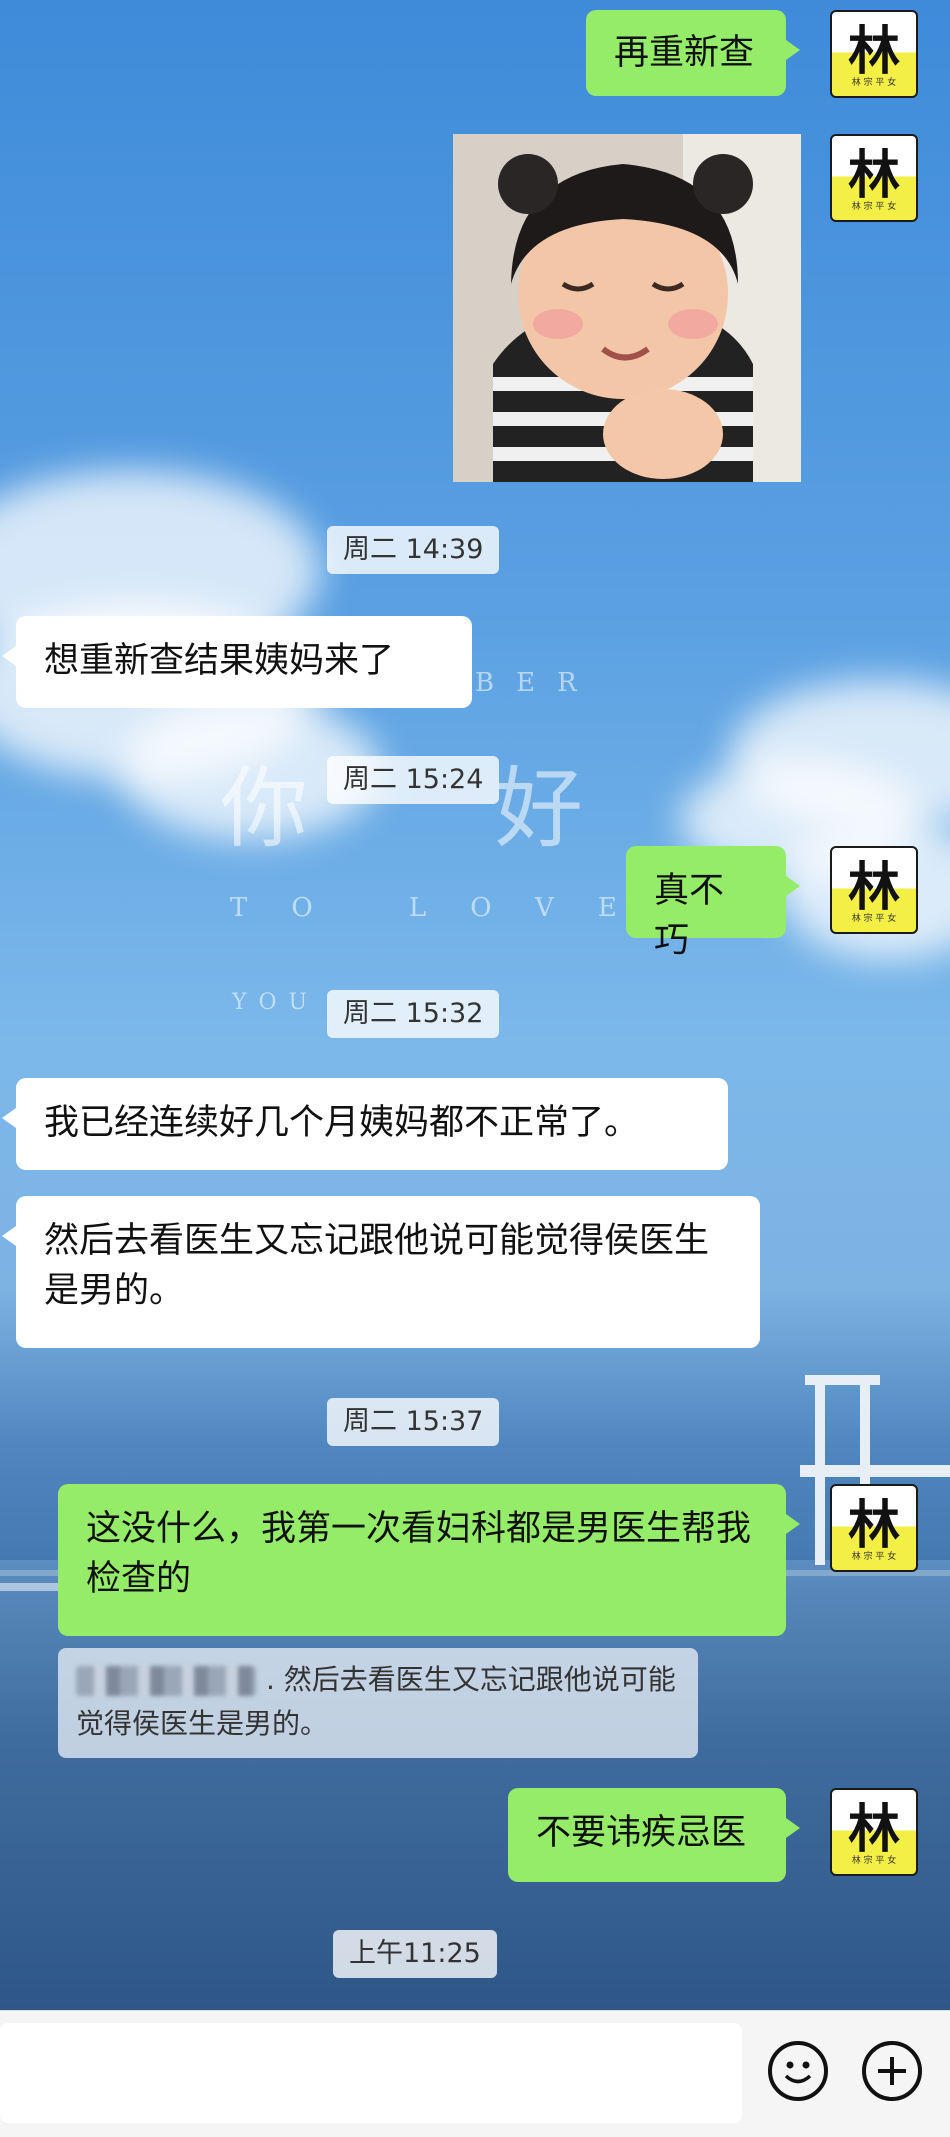 The width and height of the screenshot is (950, 2137). I want to click on message-bubble-outgoing: 再重新查, so click(693, 53).